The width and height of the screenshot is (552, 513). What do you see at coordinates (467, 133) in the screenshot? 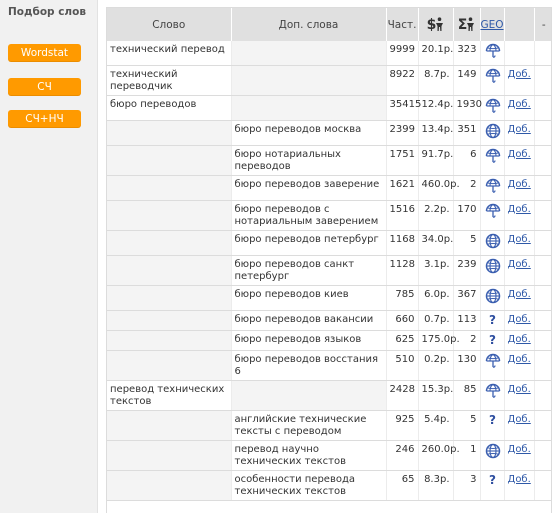
I see `cell-sum: 351` at bounding box center [467, 133].